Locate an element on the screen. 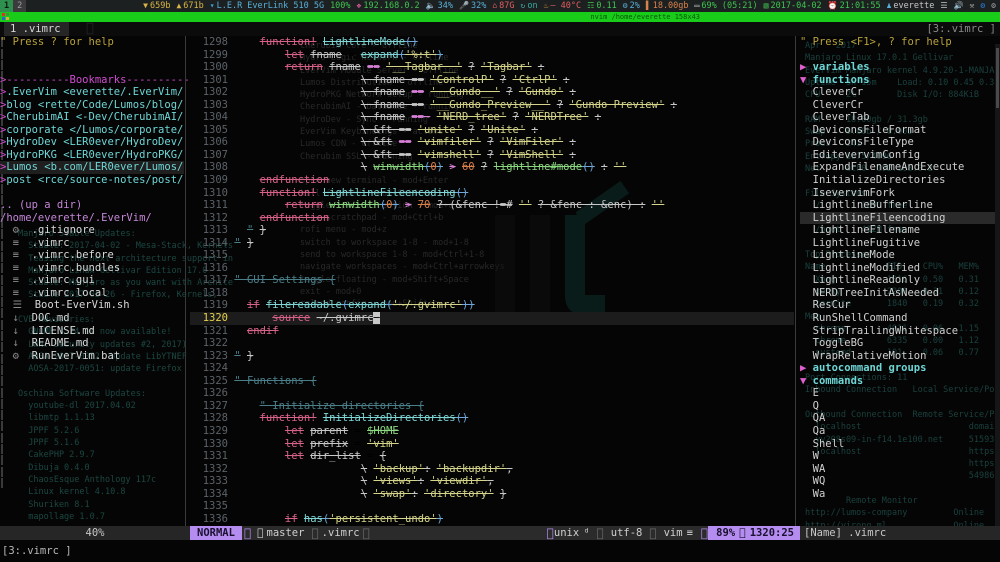 Image resolution: width=1000 pixels, height=562 pixels. code-line: 1327 " Initialize directories { is located at coordinates (492, 406).